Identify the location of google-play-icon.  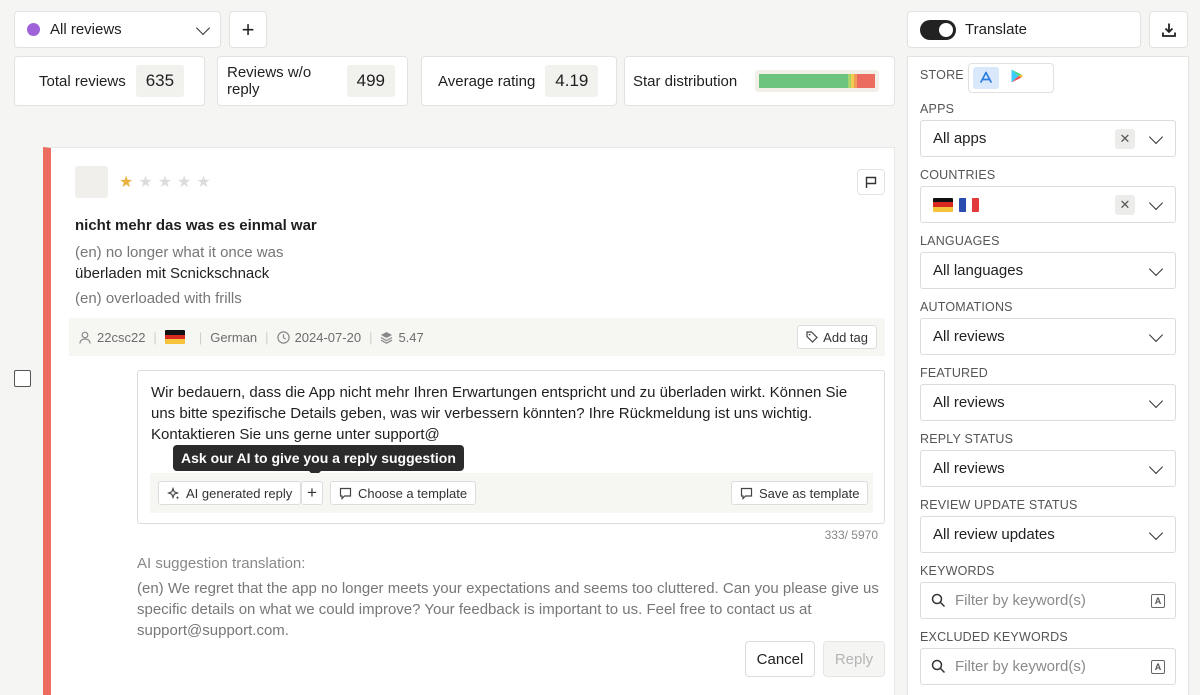
(1017, 78).